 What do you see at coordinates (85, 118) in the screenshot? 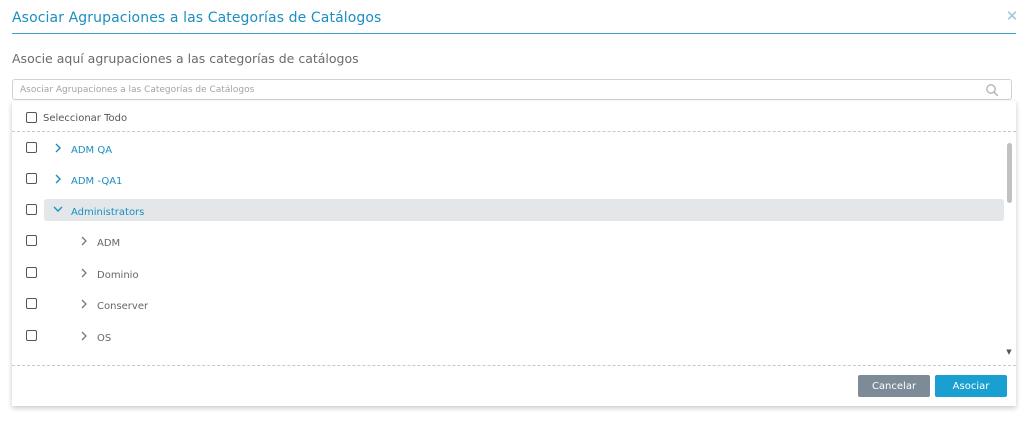
I see `select-all-label: Seleccionar Todo` at bounding box center [85, 118].